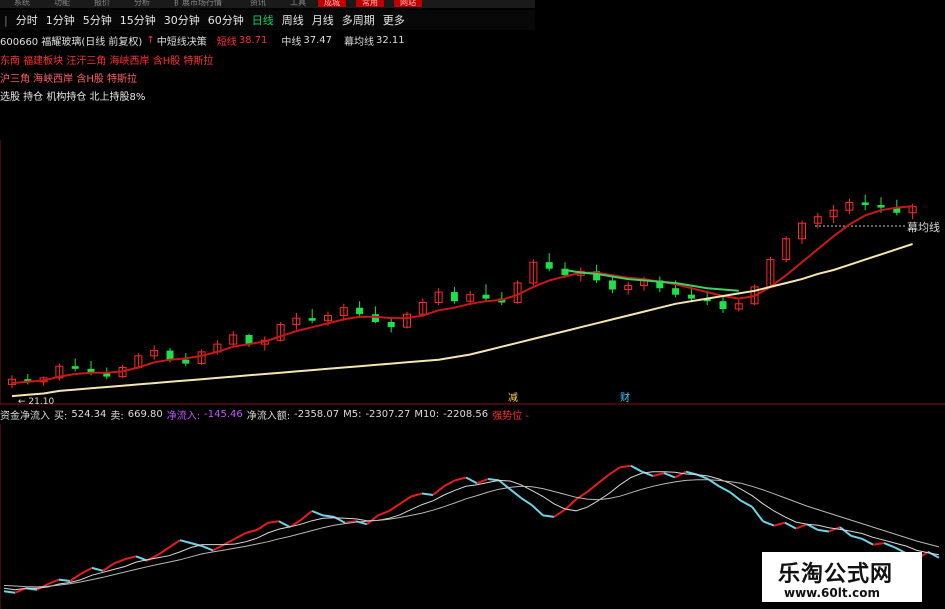  Describe the element at coordinates (466, 414) in the screenshot. I see `m10-value: -2208.56` at that location.